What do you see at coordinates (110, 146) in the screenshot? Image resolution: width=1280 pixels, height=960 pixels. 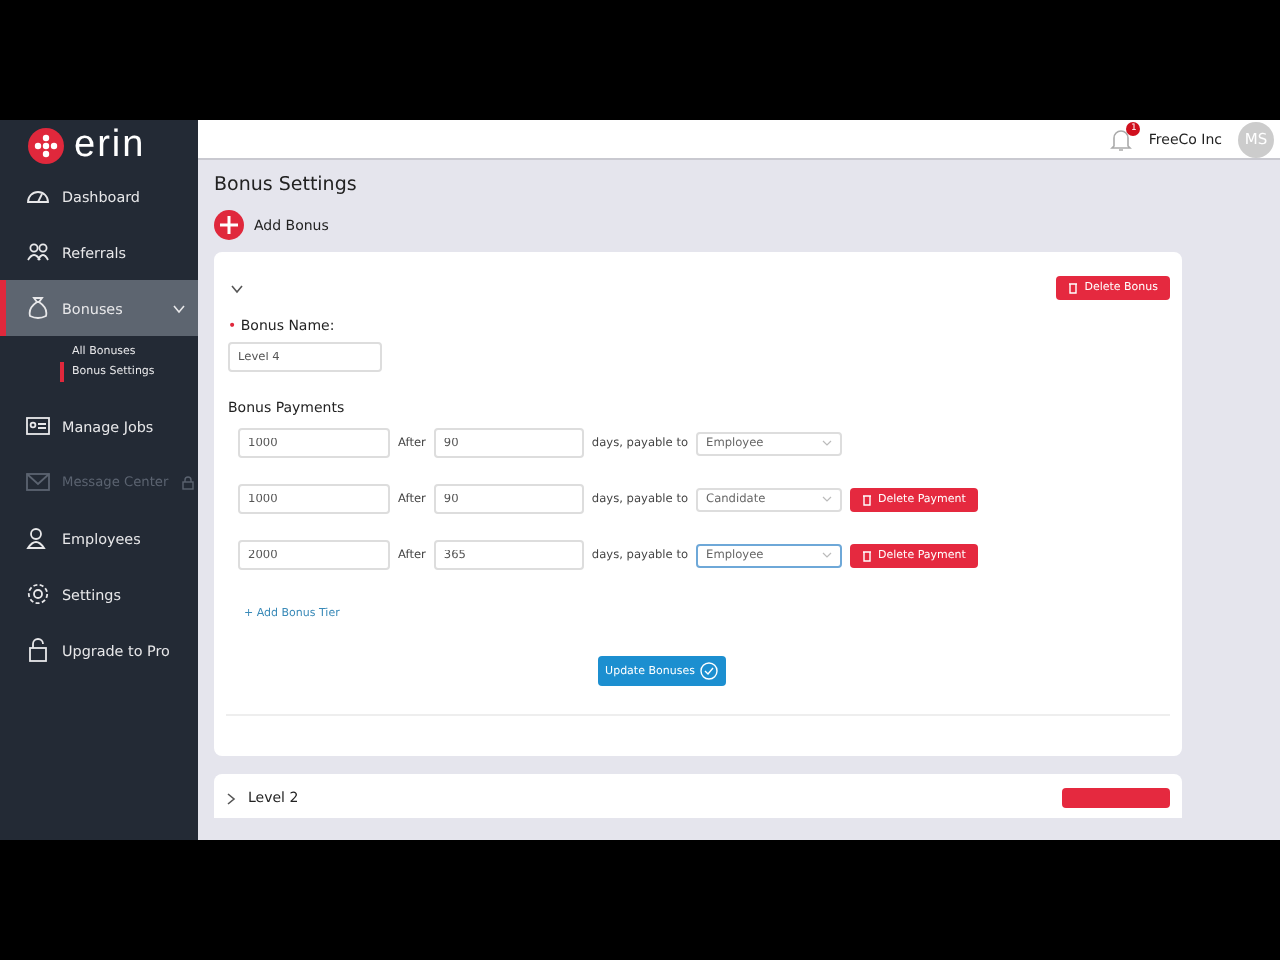 I see `logo-text: erin` at bounding box center [110, 146].